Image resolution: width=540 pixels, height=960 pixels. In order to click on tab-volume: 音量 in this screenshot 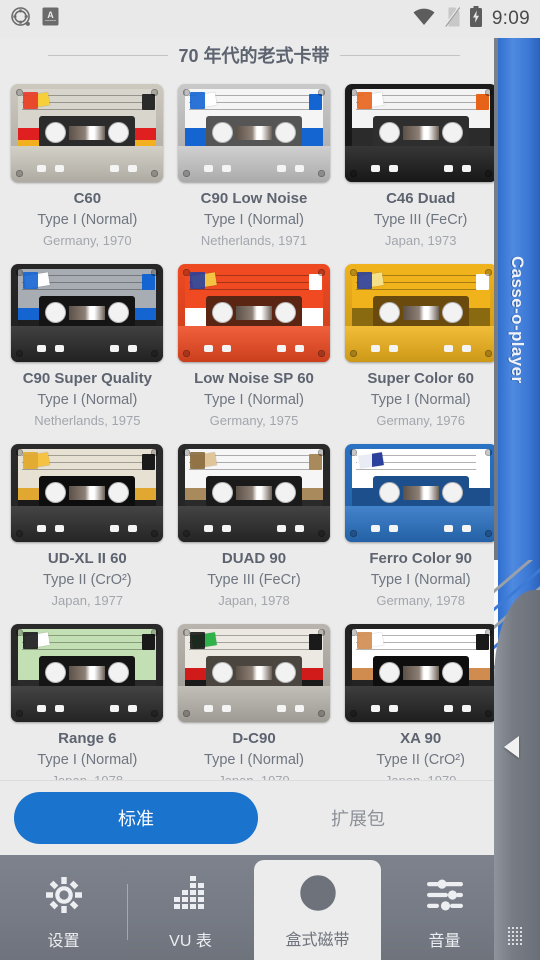, I will do `click(444, 912)`.